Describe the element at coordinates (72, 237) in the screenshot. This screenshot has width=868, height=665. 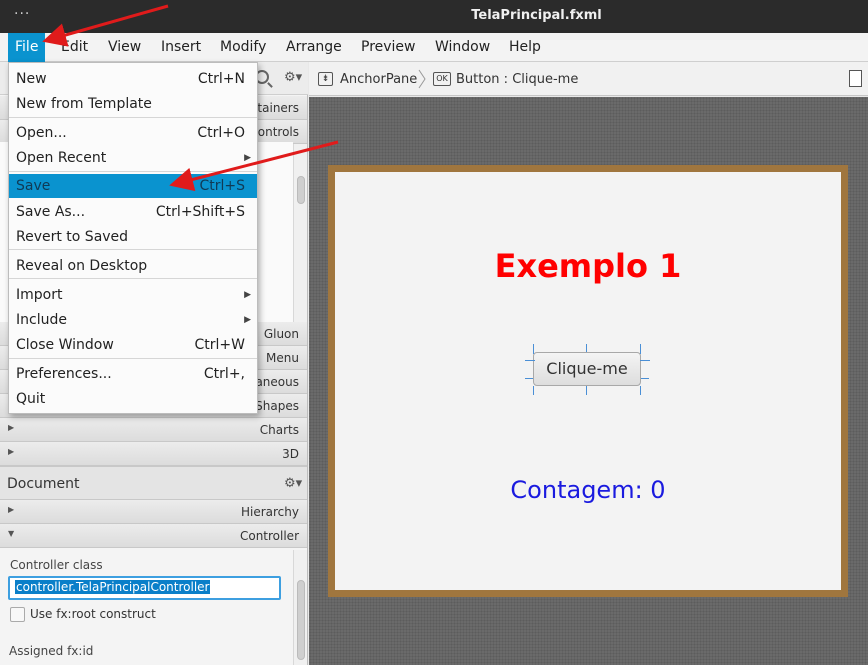
I see `menu-item-label: Revert to Saved` at that location.